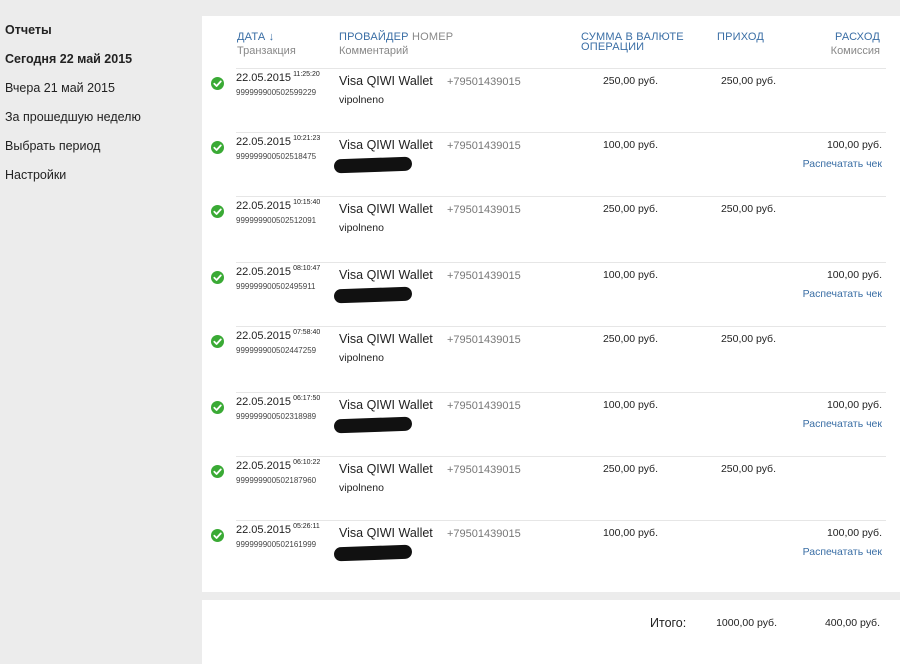 Image resolution: width=900 pixels, height=664 pixels. What do you see at coordinates (278, 465) in the screenshot?
I see `row-datetime: 22.05.2015 06:10:22` at bounding box center [278, 465].